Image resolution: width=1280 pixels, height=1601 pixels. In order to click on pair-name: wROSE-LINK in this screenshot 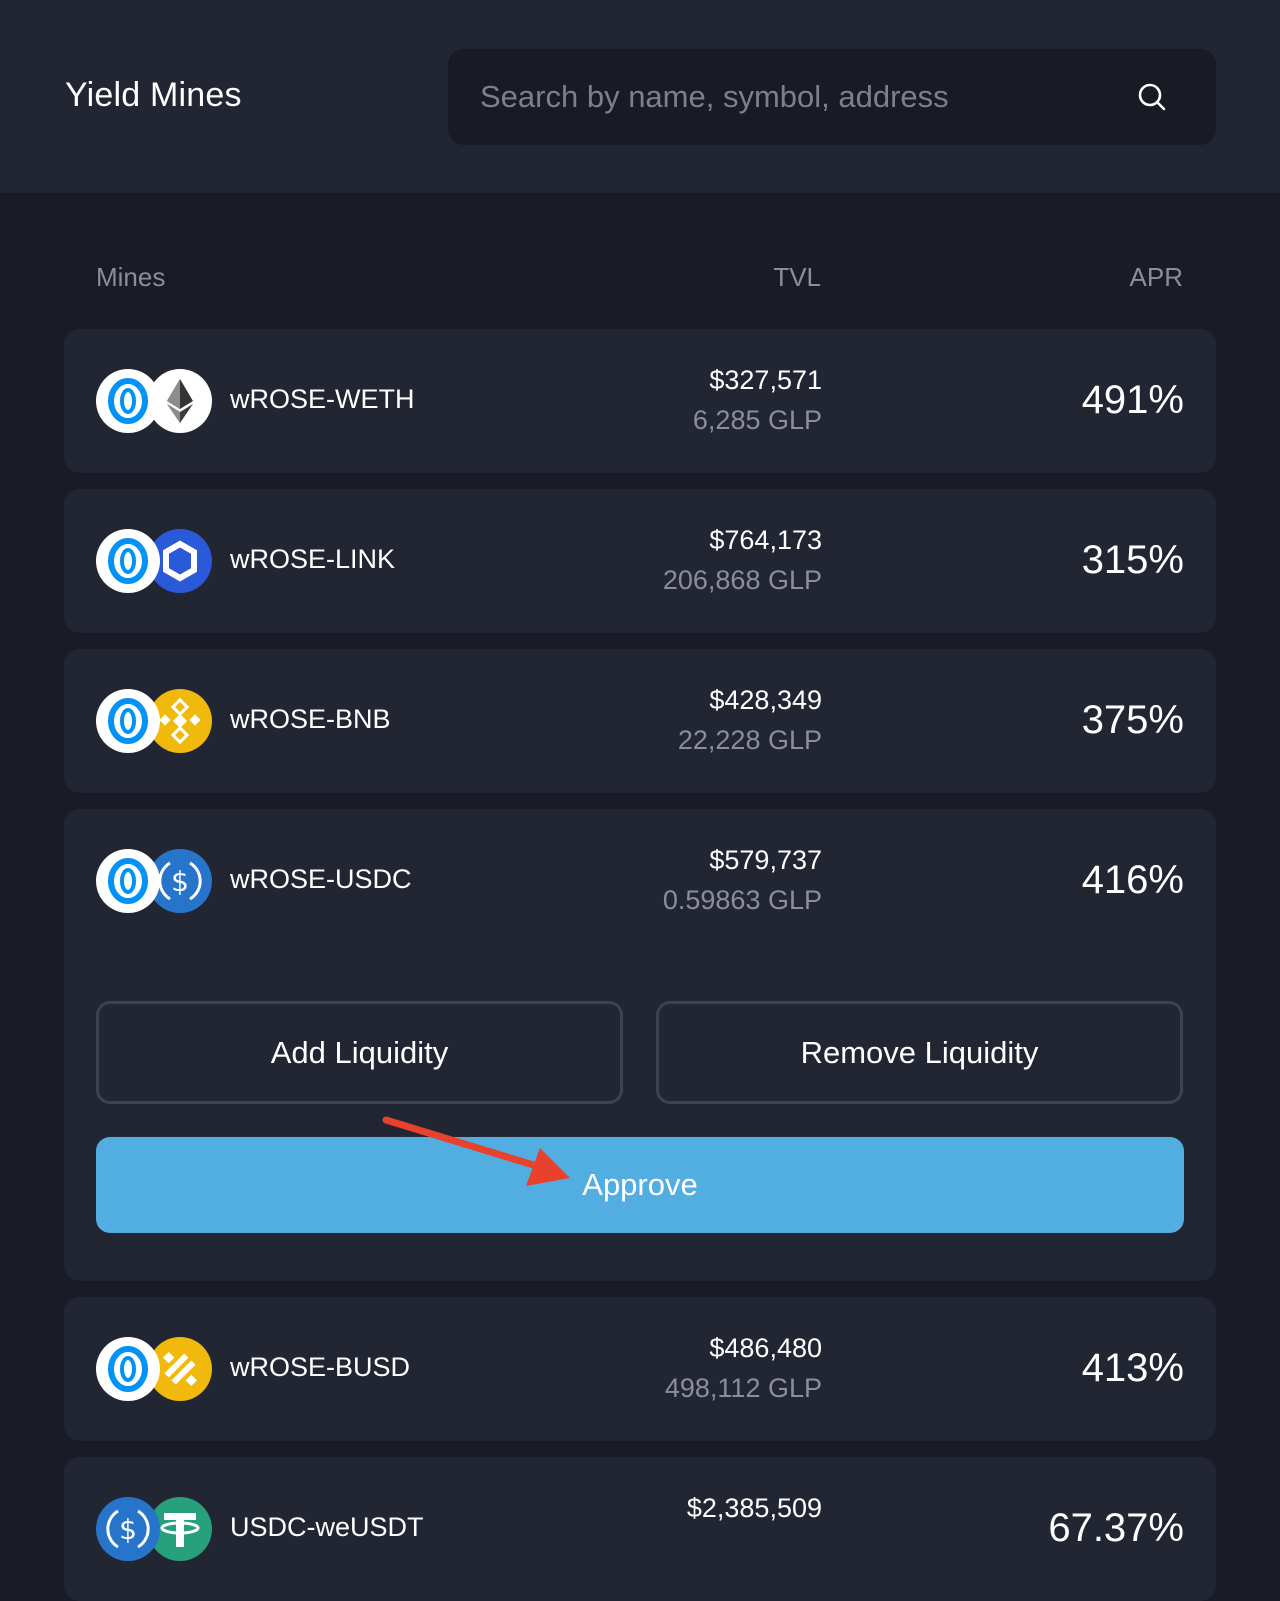, I will do `click(313, 559)`.